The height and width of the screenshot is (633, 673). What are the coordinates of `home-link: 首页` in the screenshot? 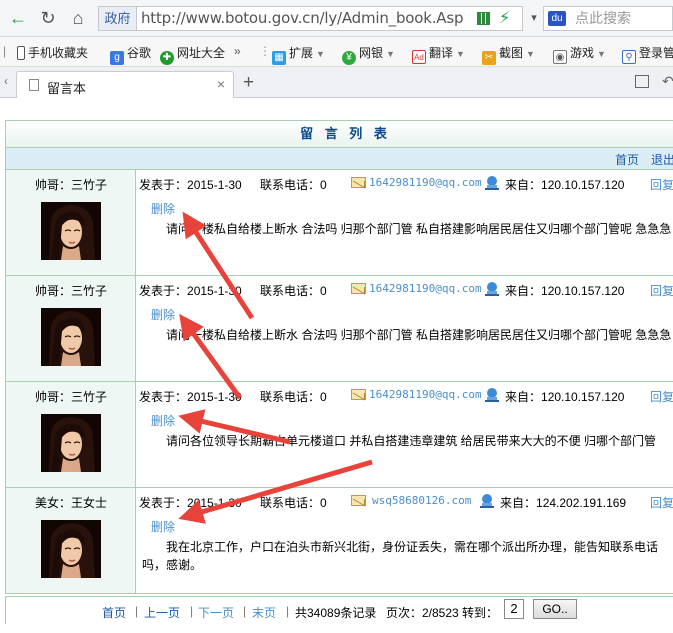 It's located at (627, 159).